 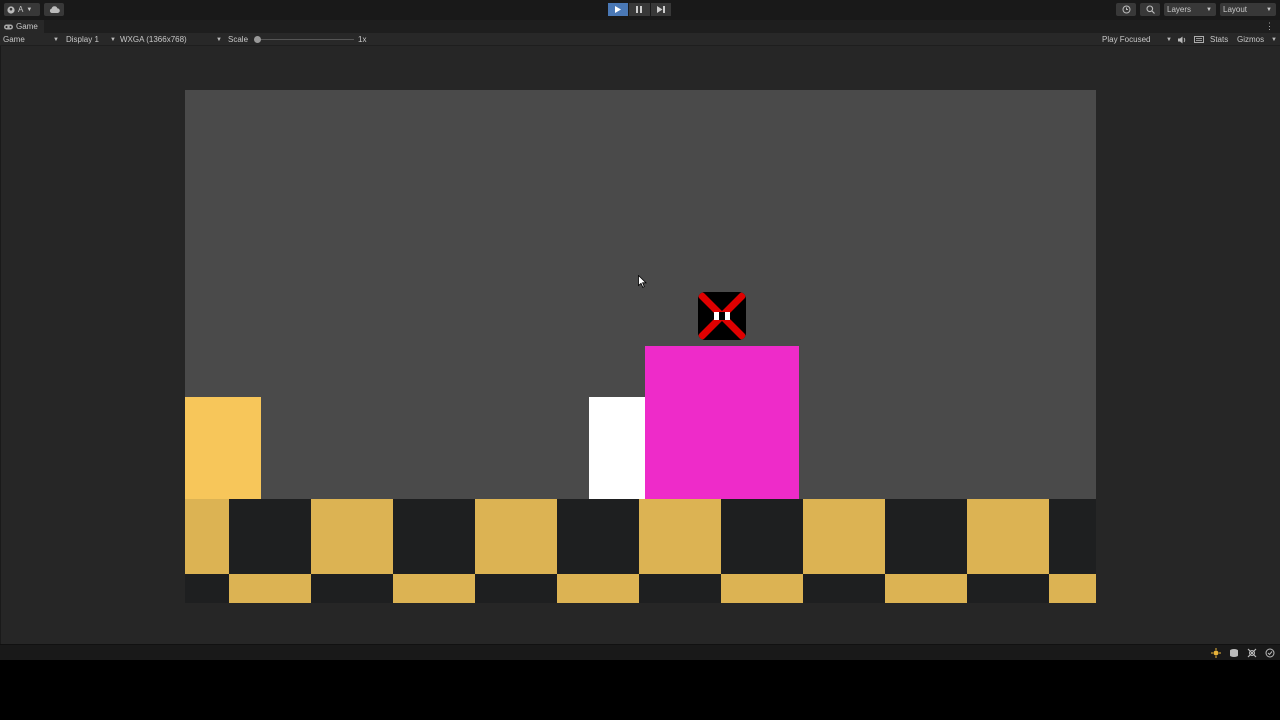 What do you see at coordinates (238, 39) in the screenshot?
I see `scale-label: Scale` at bounding box center [238, 39].